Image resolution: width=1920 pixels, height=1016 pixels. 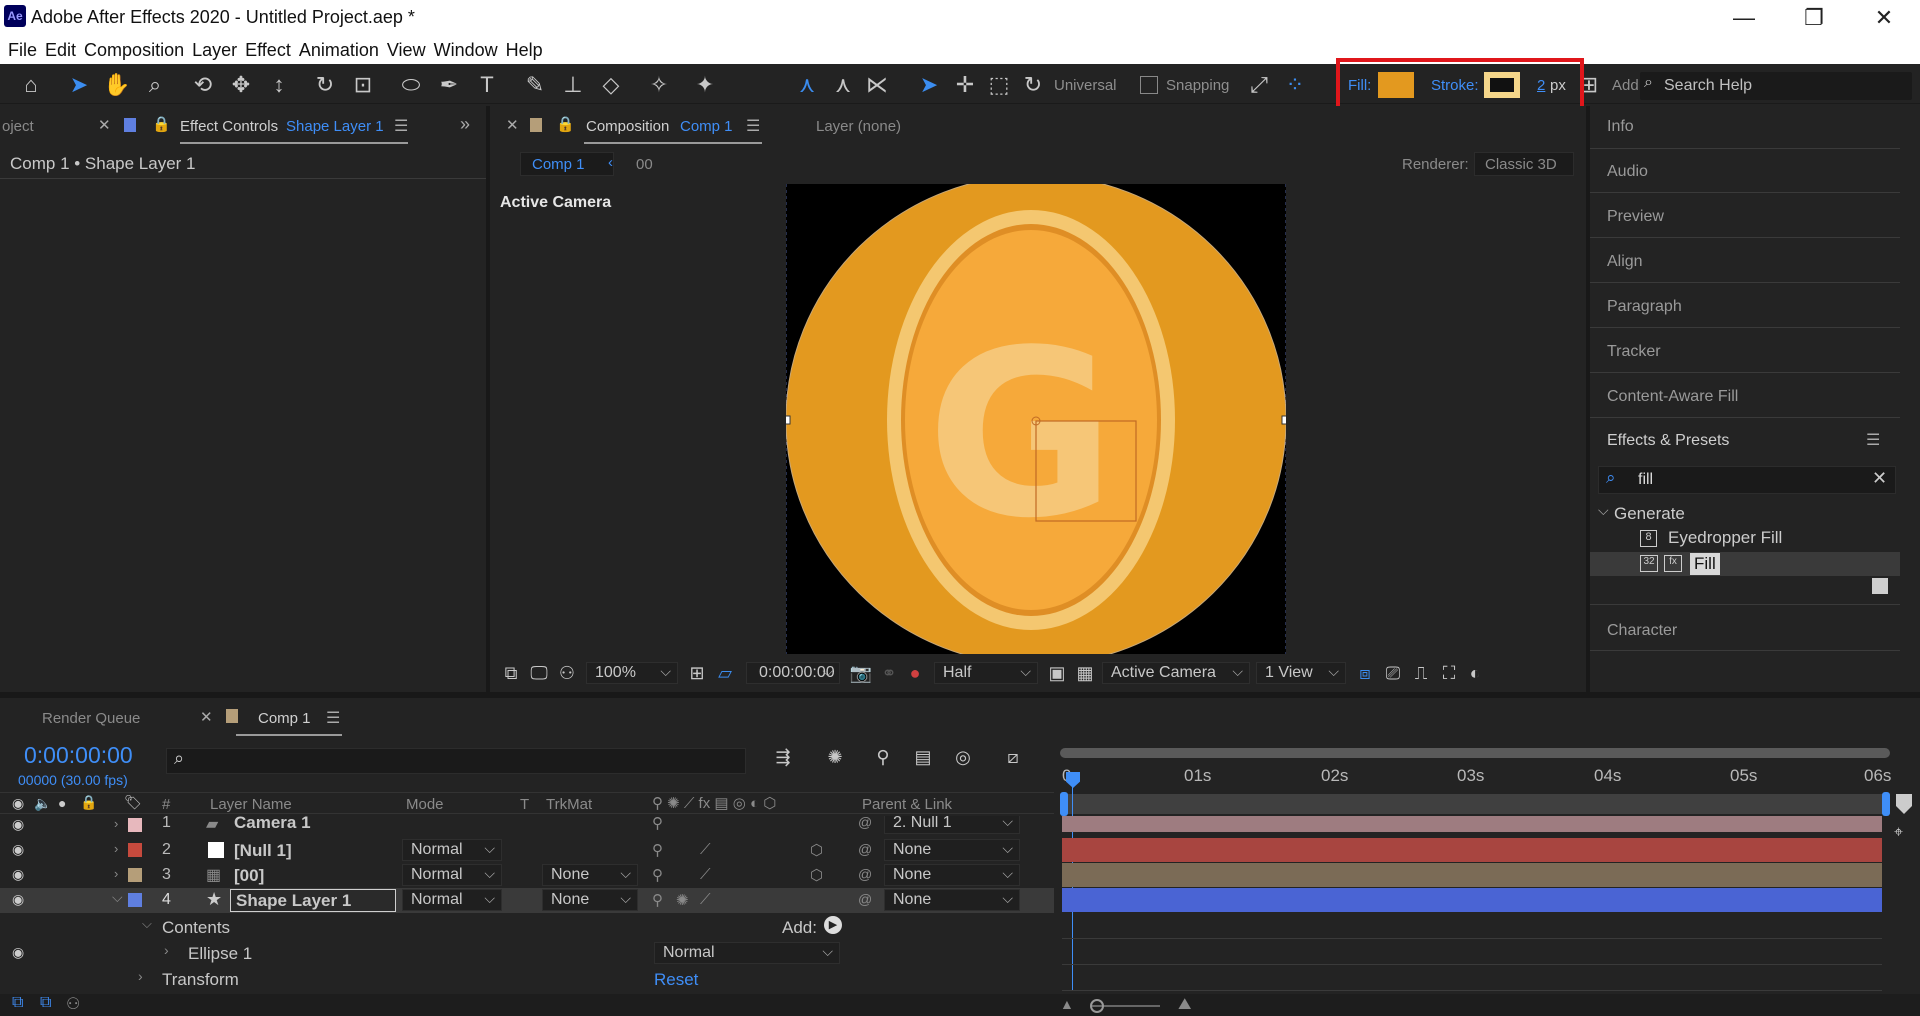 What do you see at coordinates (401, 126) in the screenshot?
I see `panel-menu-icon: ☰` at bounding box center [401, 126].